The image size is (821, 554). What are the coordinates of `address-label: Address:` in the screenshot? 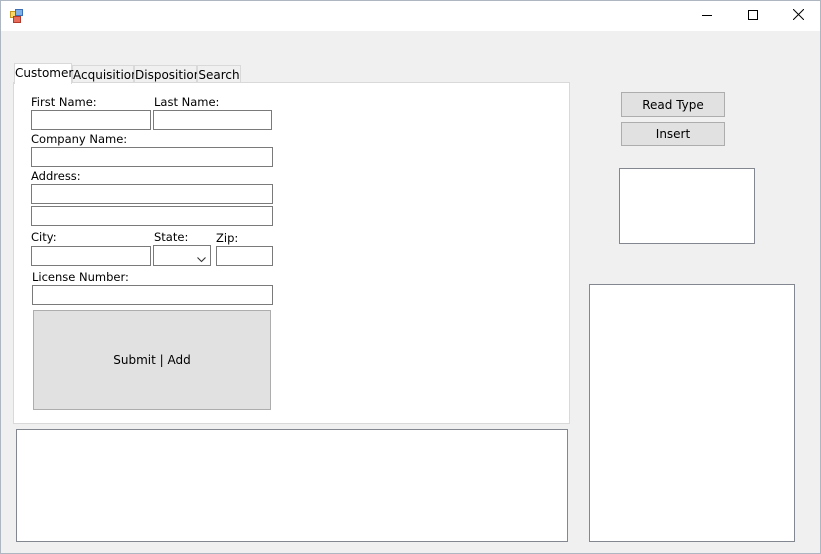 It's located at (56, 176).